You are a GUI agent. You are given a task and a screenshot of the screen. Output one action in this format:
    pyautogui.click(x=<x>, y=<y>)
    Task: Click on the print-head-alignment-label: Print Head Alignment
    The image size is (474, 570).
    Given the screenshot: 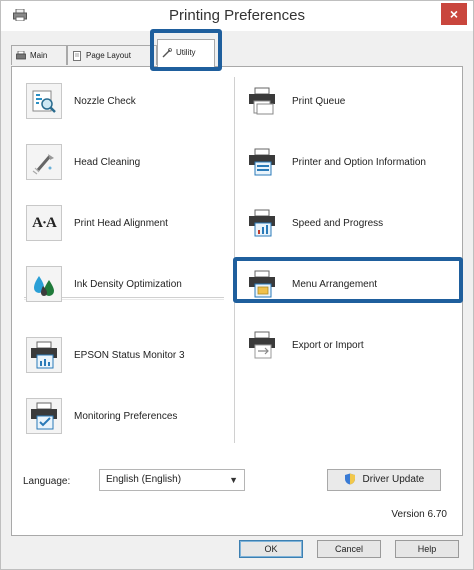 What is the action you would take?
    pyautogui.click(x=121, y=223)
    